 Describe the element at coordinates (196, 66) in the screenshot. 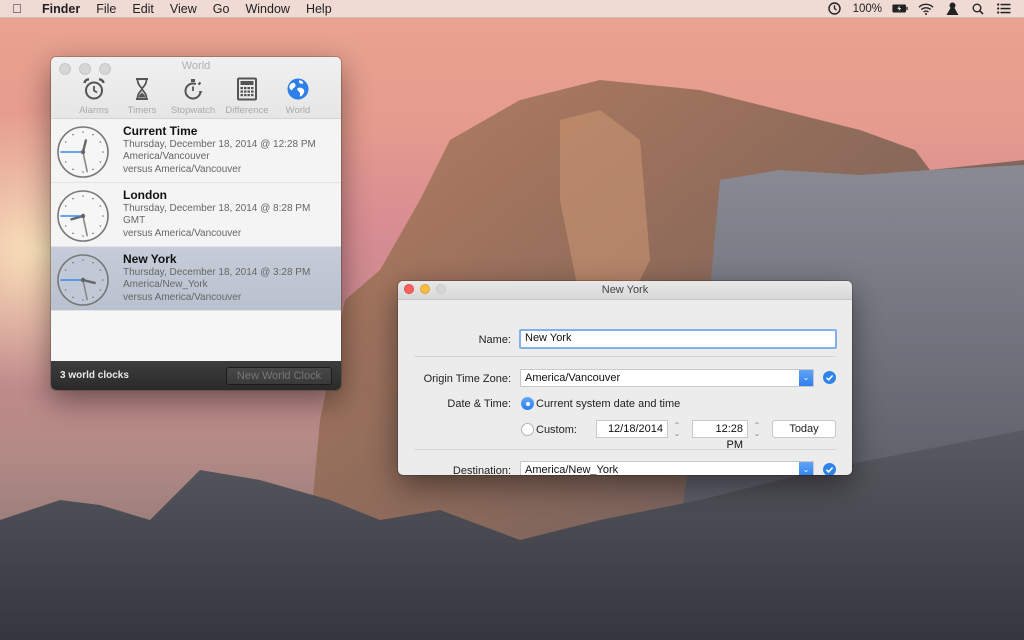

I see `window-title: World` at that location.